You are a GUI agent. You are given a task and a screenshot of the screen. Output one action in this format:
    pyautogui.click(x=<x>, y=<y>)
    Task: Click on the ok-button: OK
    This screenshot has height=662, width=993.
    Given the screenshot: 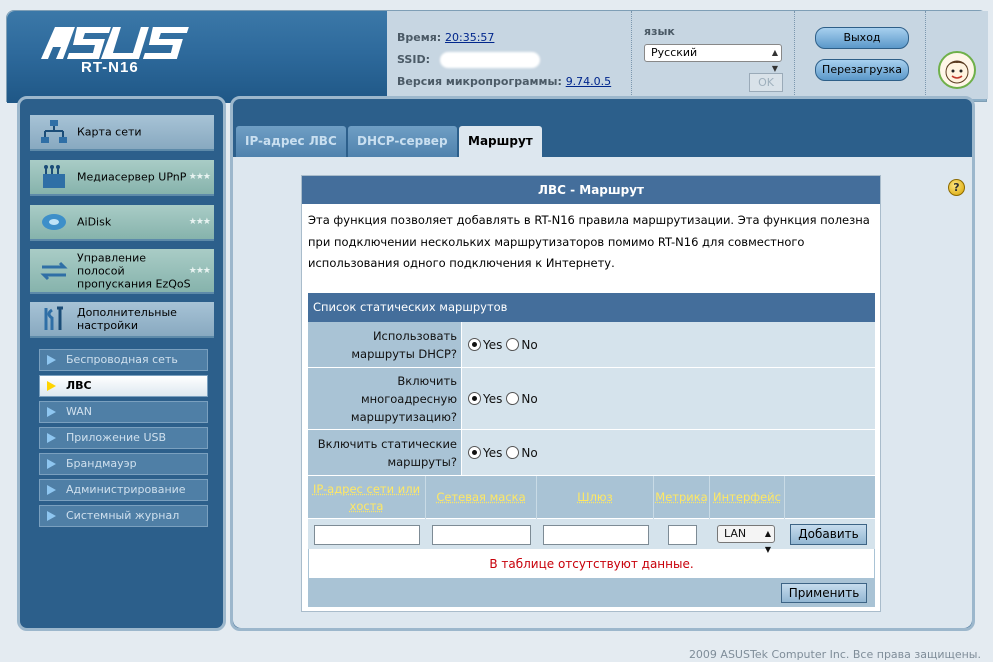 What is the action you would take?
    pyautogui.click(x=766, y=82)
    